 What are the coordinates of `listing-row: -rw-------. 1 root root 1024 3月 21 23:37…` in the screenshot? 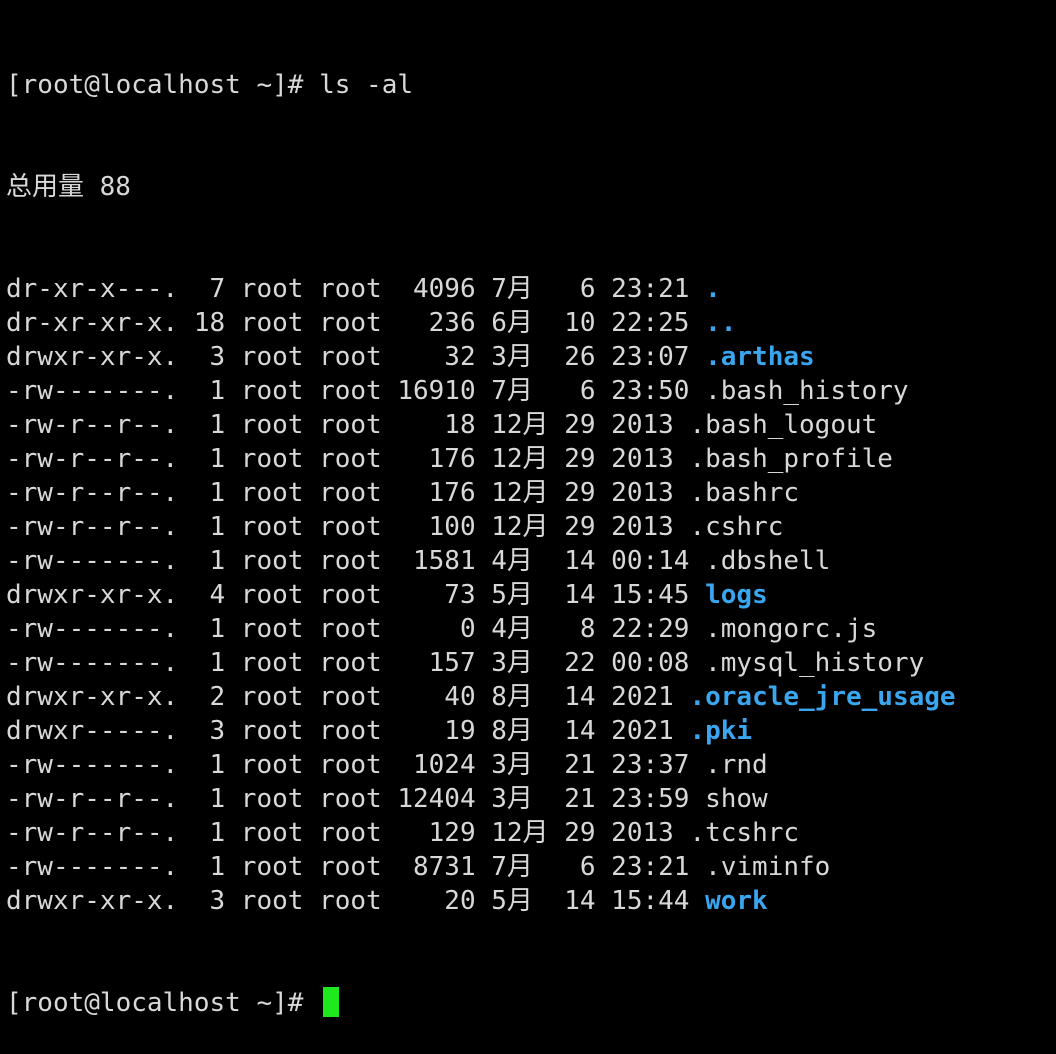 It's located at (531, 765).